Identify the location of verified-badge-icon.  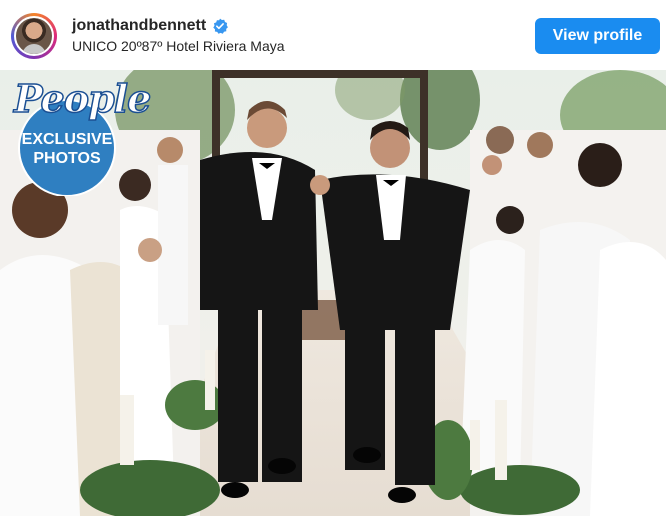
(221, 26).